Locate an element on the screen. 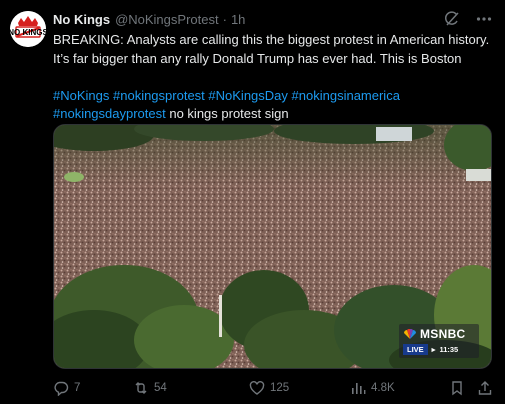  share-button is located at coordinates (485, 388).